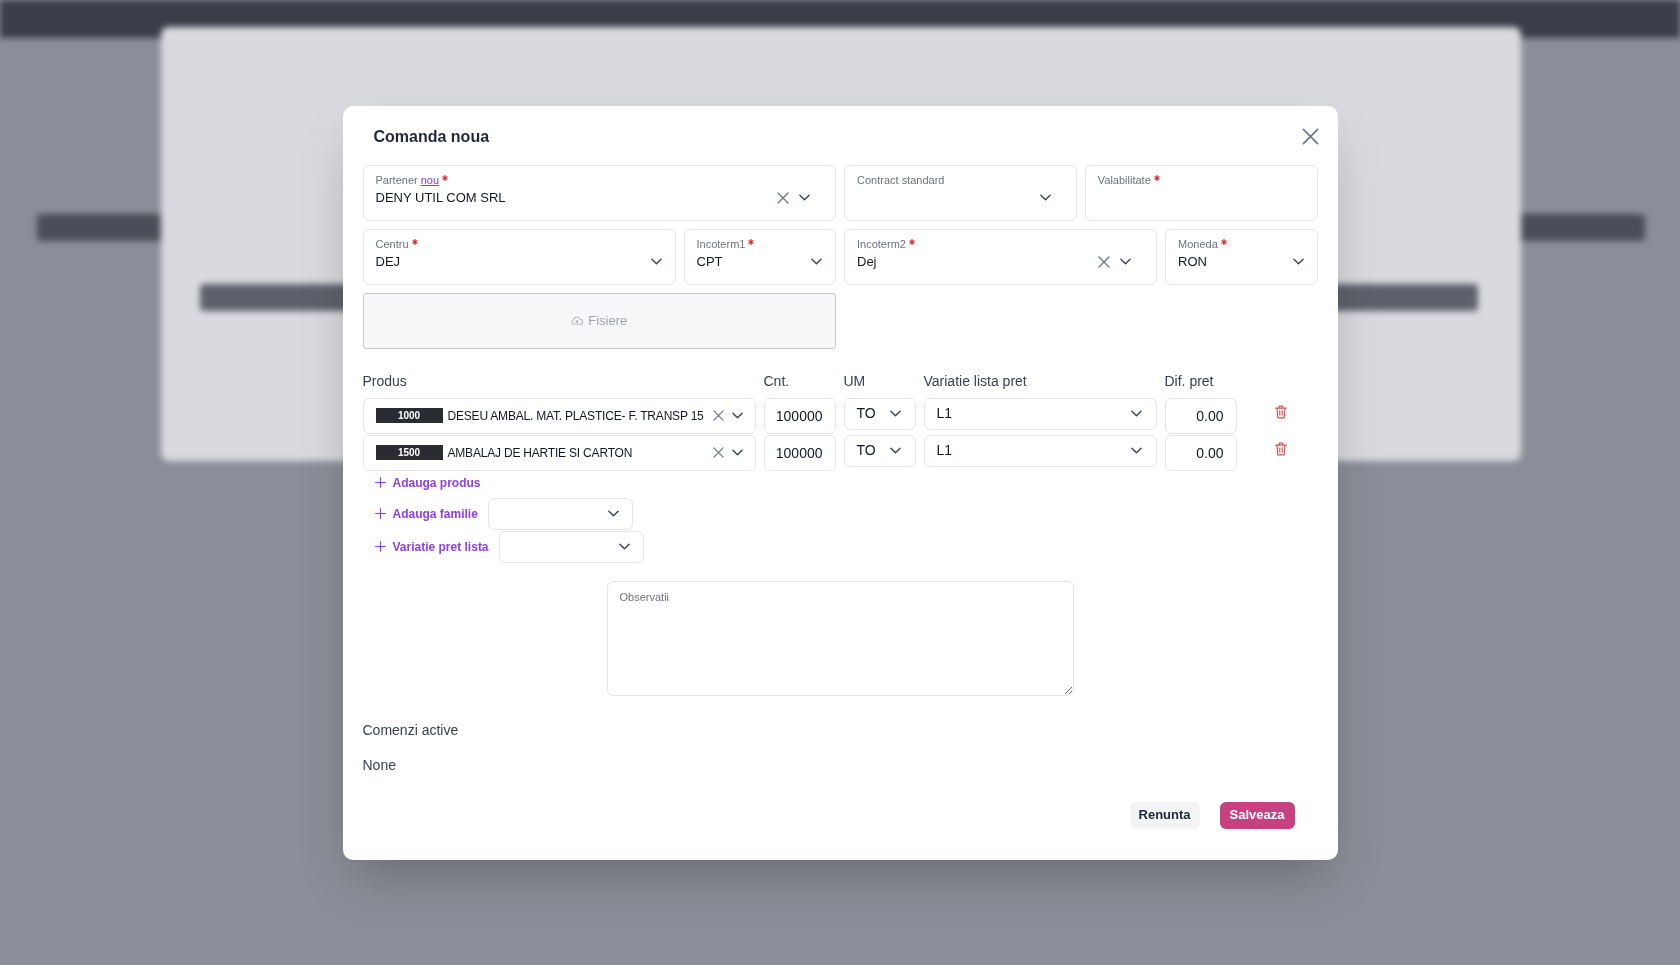  I want to click on add-link: Variatie pret lista, so click(431, 546).